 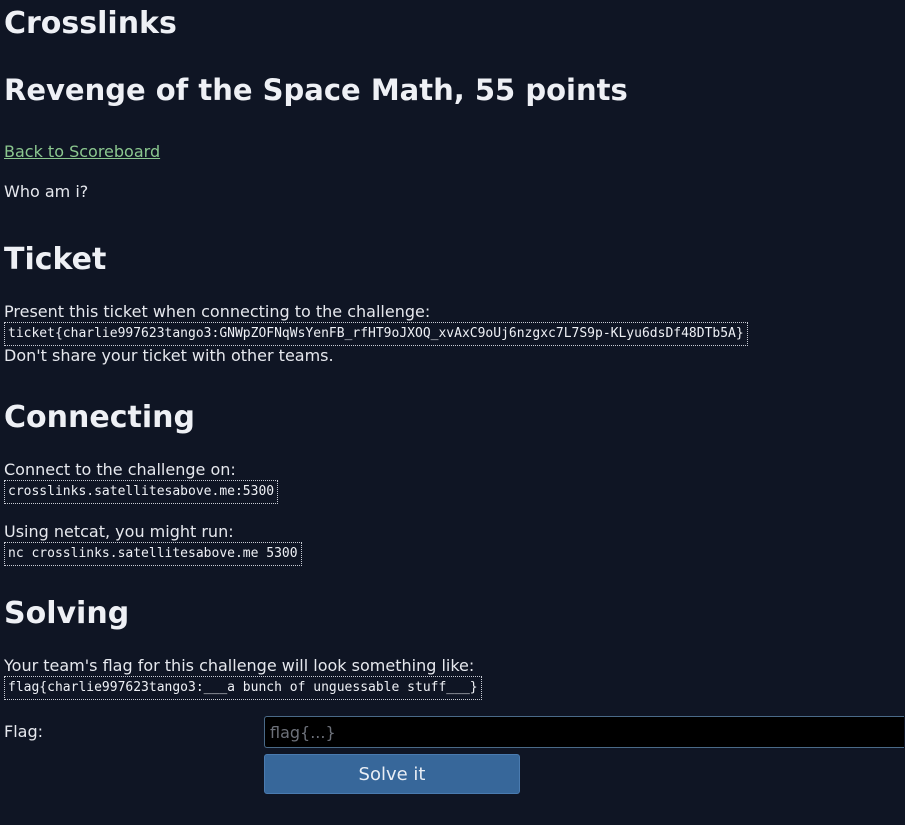 I want to click on netcat-intro: Using netcat, you might run:, so click(x=119, y=531).